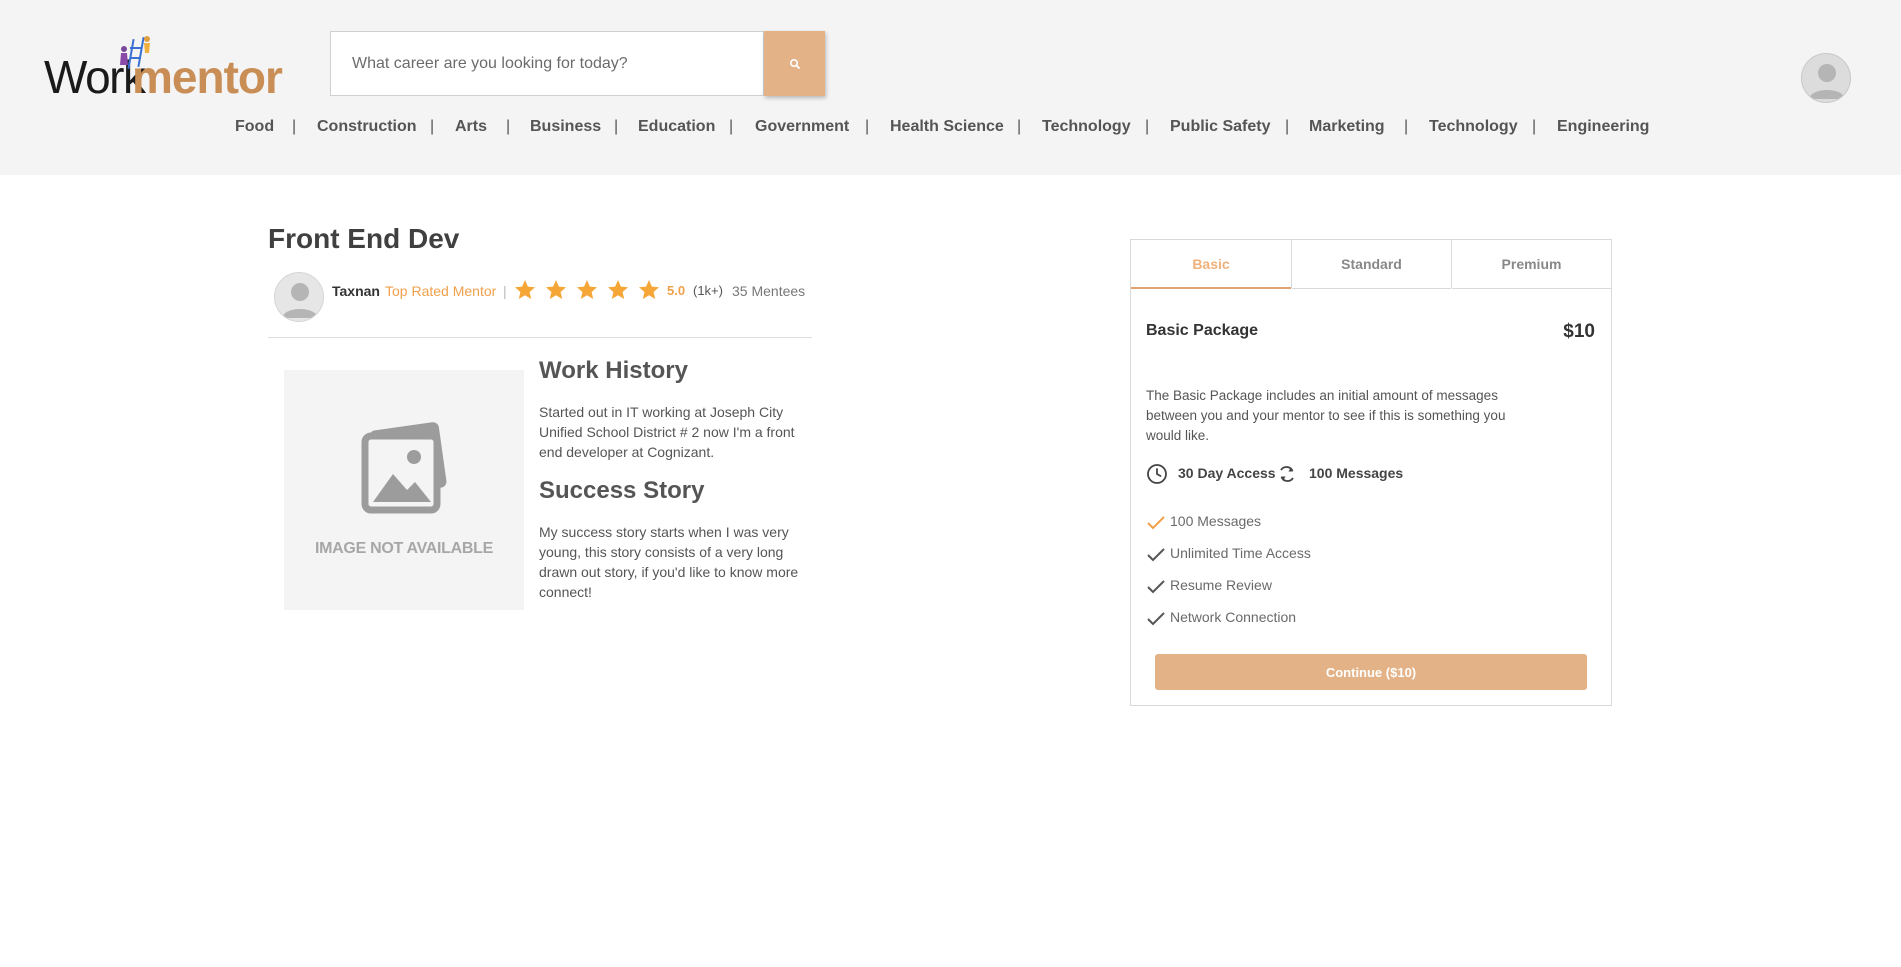  Describe the element at coordinates (1233, 617) in the screenshot. I see `feature-text: Network Connection` at that location.